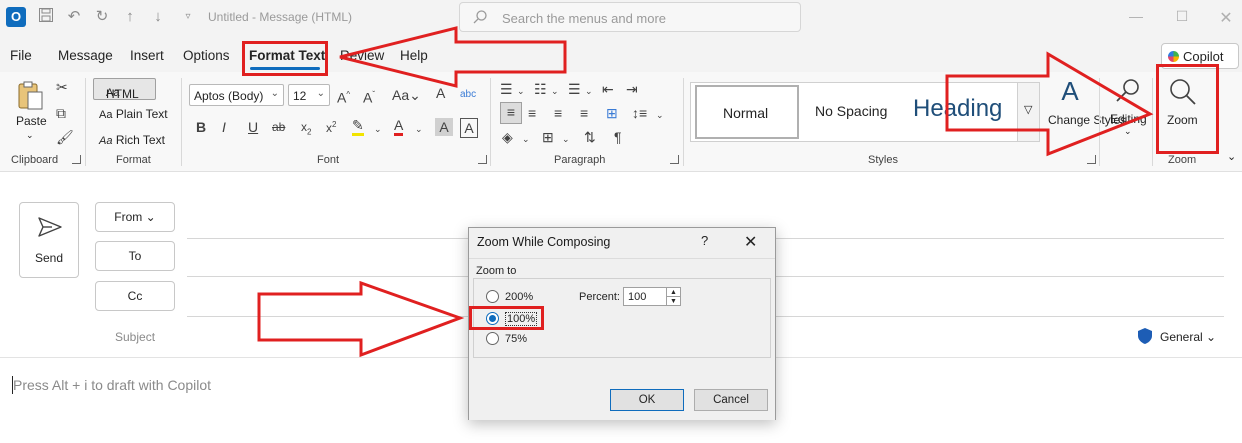 This screenshot has width=1242, height=443. I want to click on collapse-ribbon-icon: ⌄, so click(1231, 156).